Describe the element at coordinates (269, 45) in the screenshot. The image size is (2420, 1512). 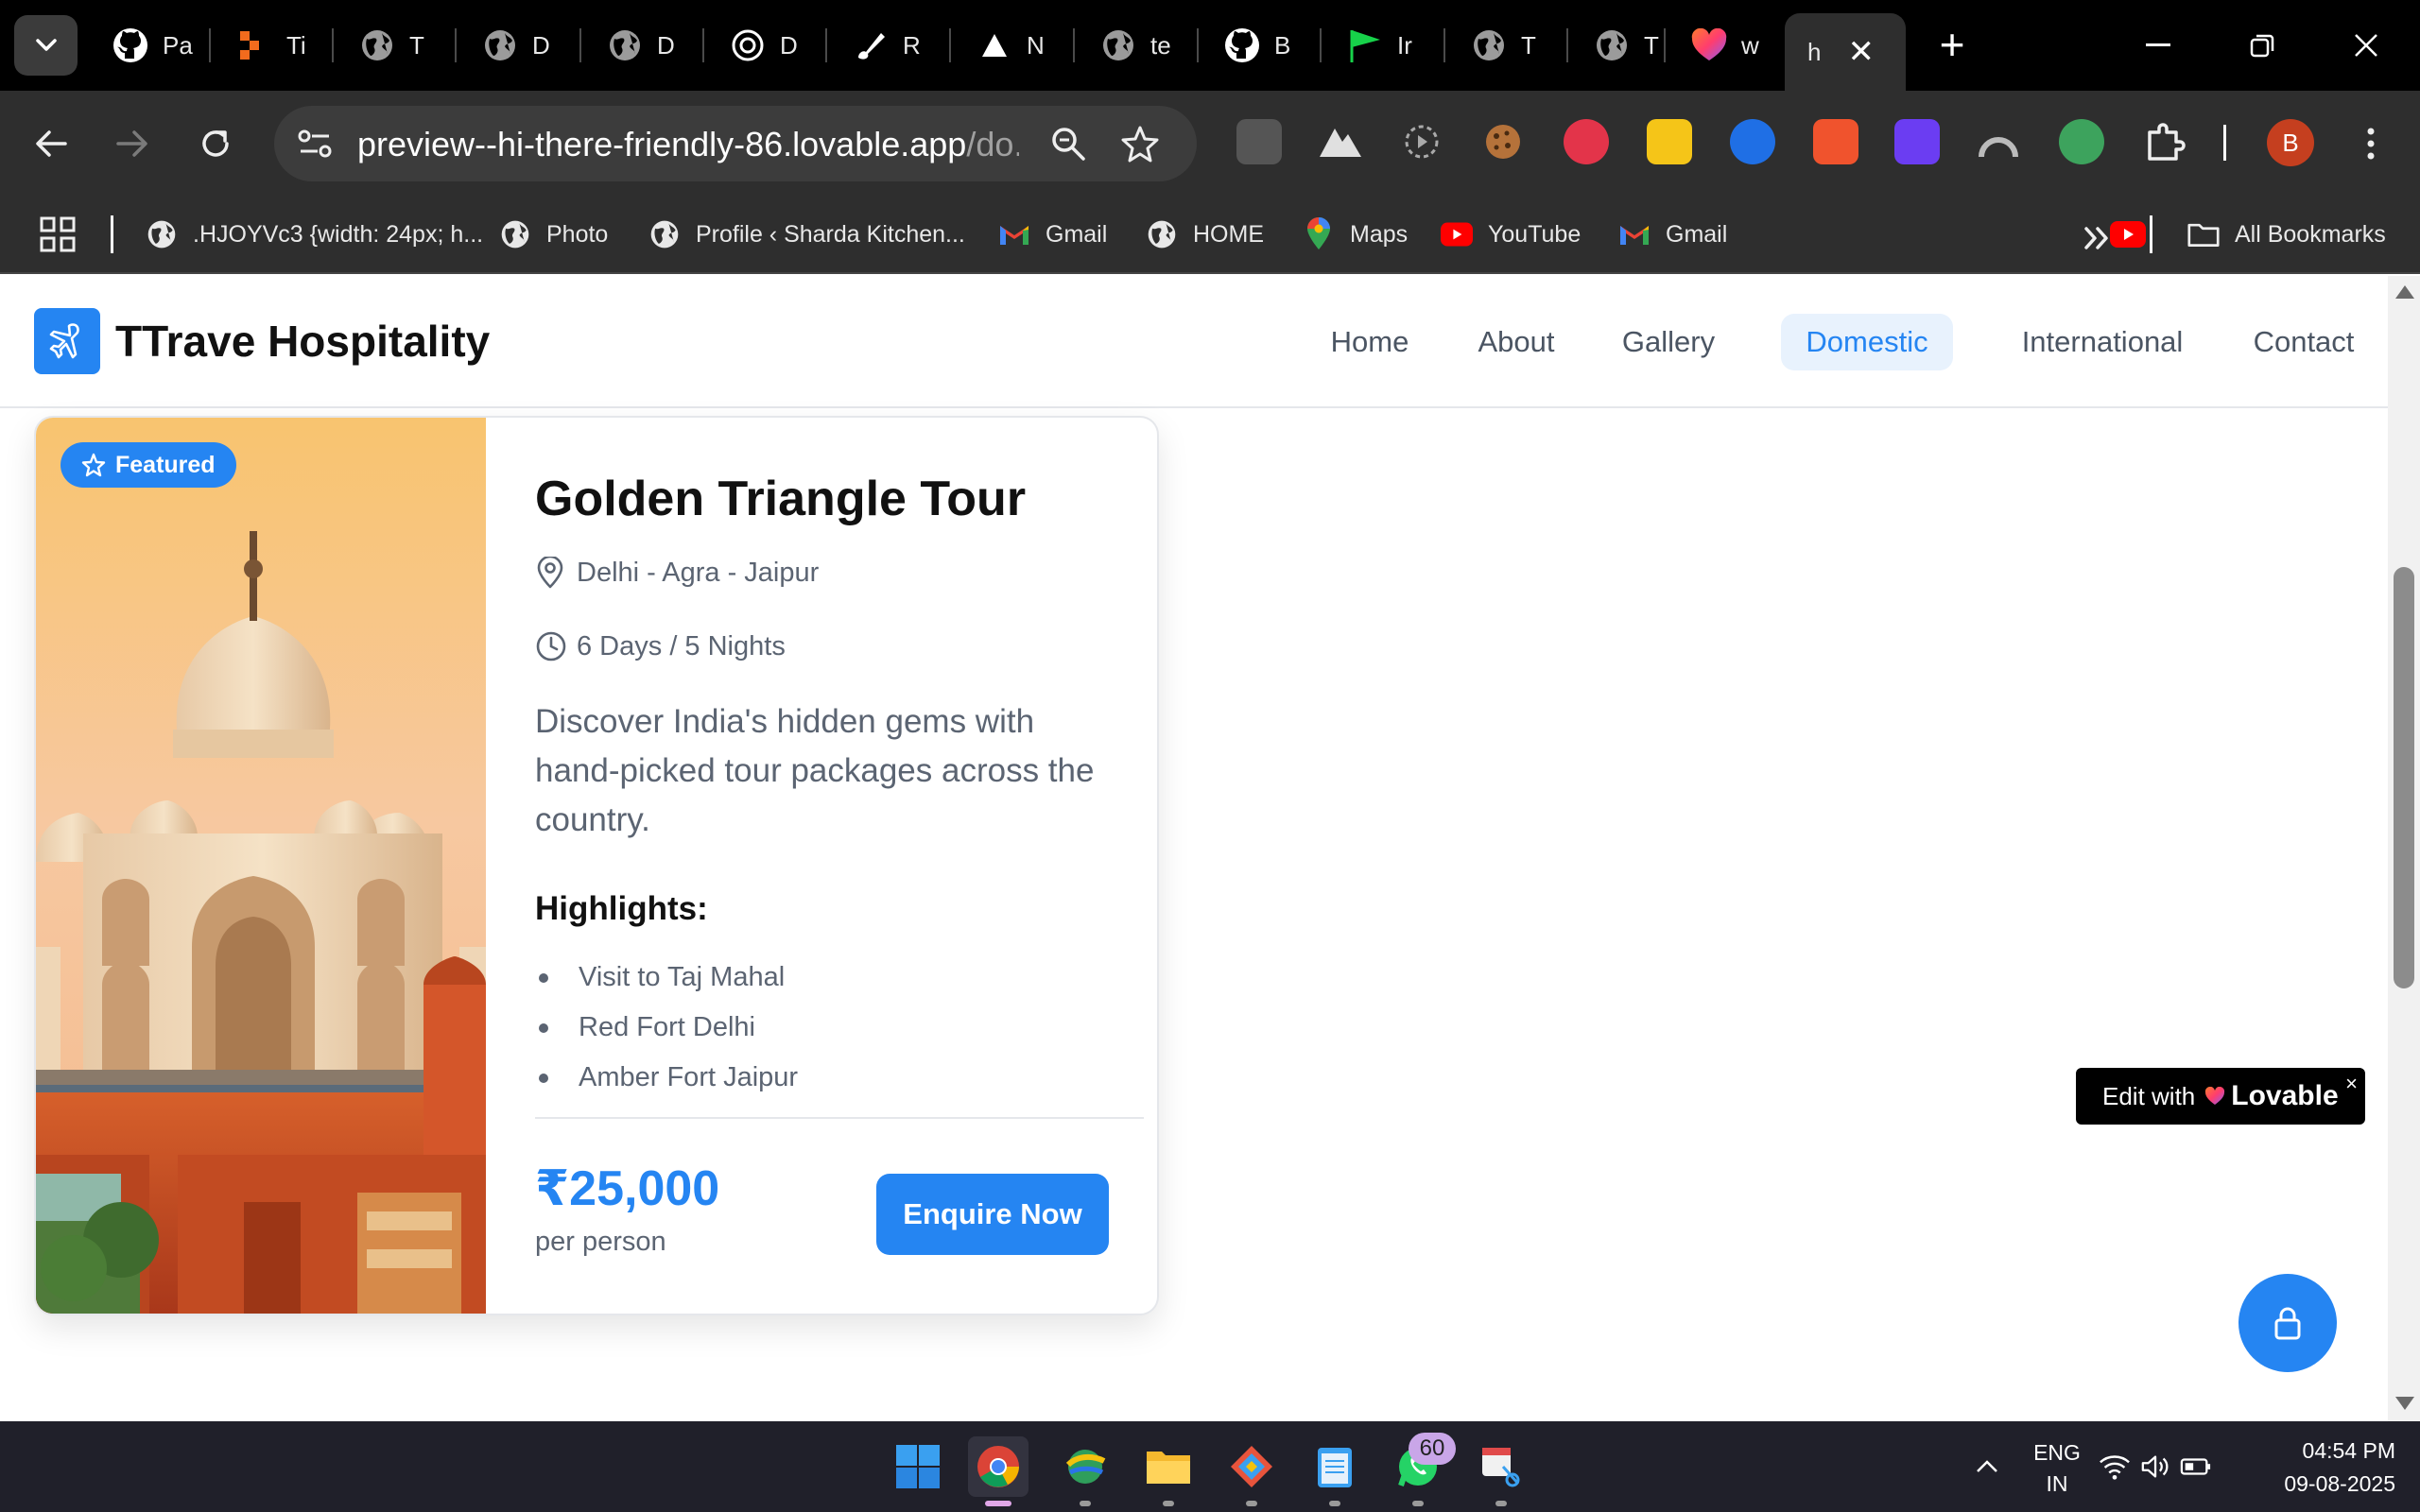
I see `tab: Ti` at that location.